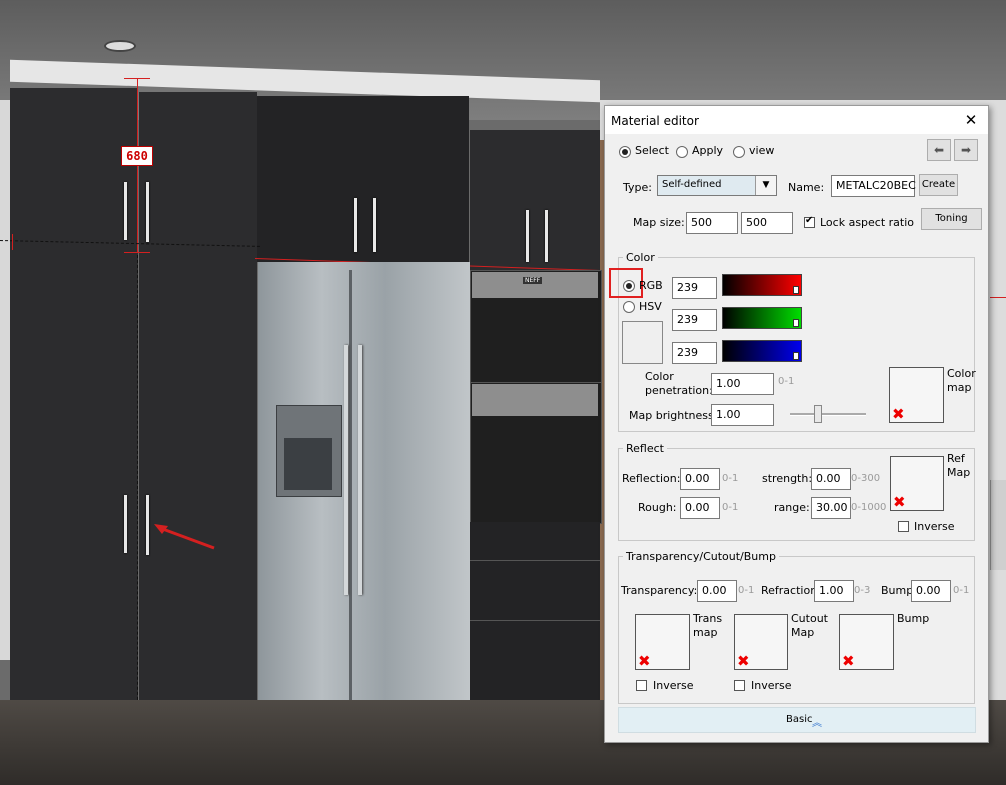 This screenshot has width=1006, height=785. What do you see at coordinates (651, 478) in the screenshot?
I see `reflection-label: Reflection:` at bounding box center [651, 478].